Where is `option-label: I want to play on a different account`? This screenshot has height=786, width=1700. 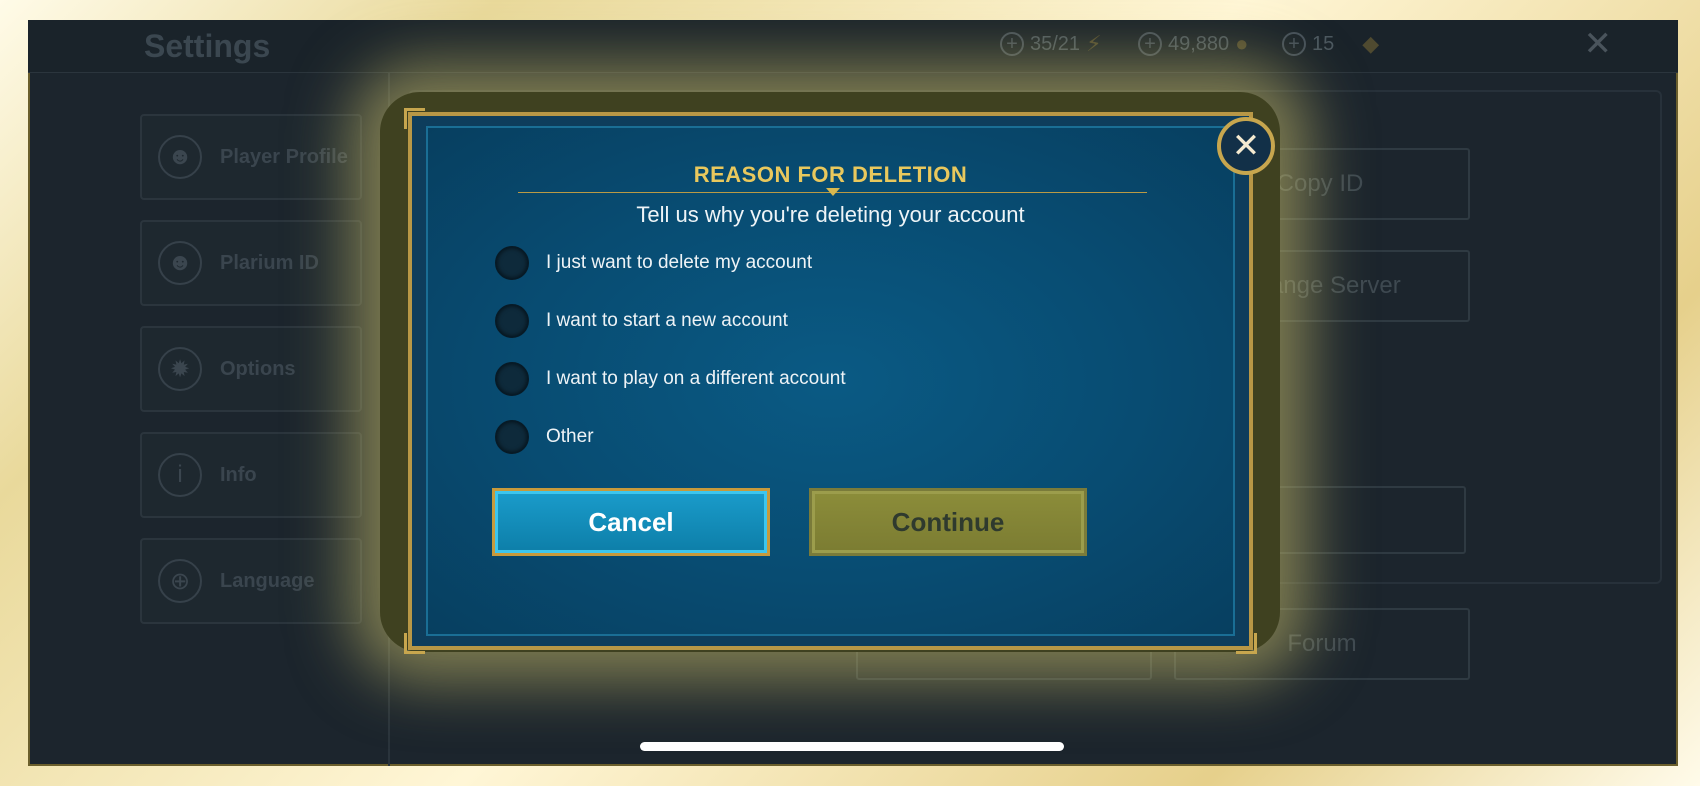 option-label: I want to play on a different account is located at coordinates (696, 378).